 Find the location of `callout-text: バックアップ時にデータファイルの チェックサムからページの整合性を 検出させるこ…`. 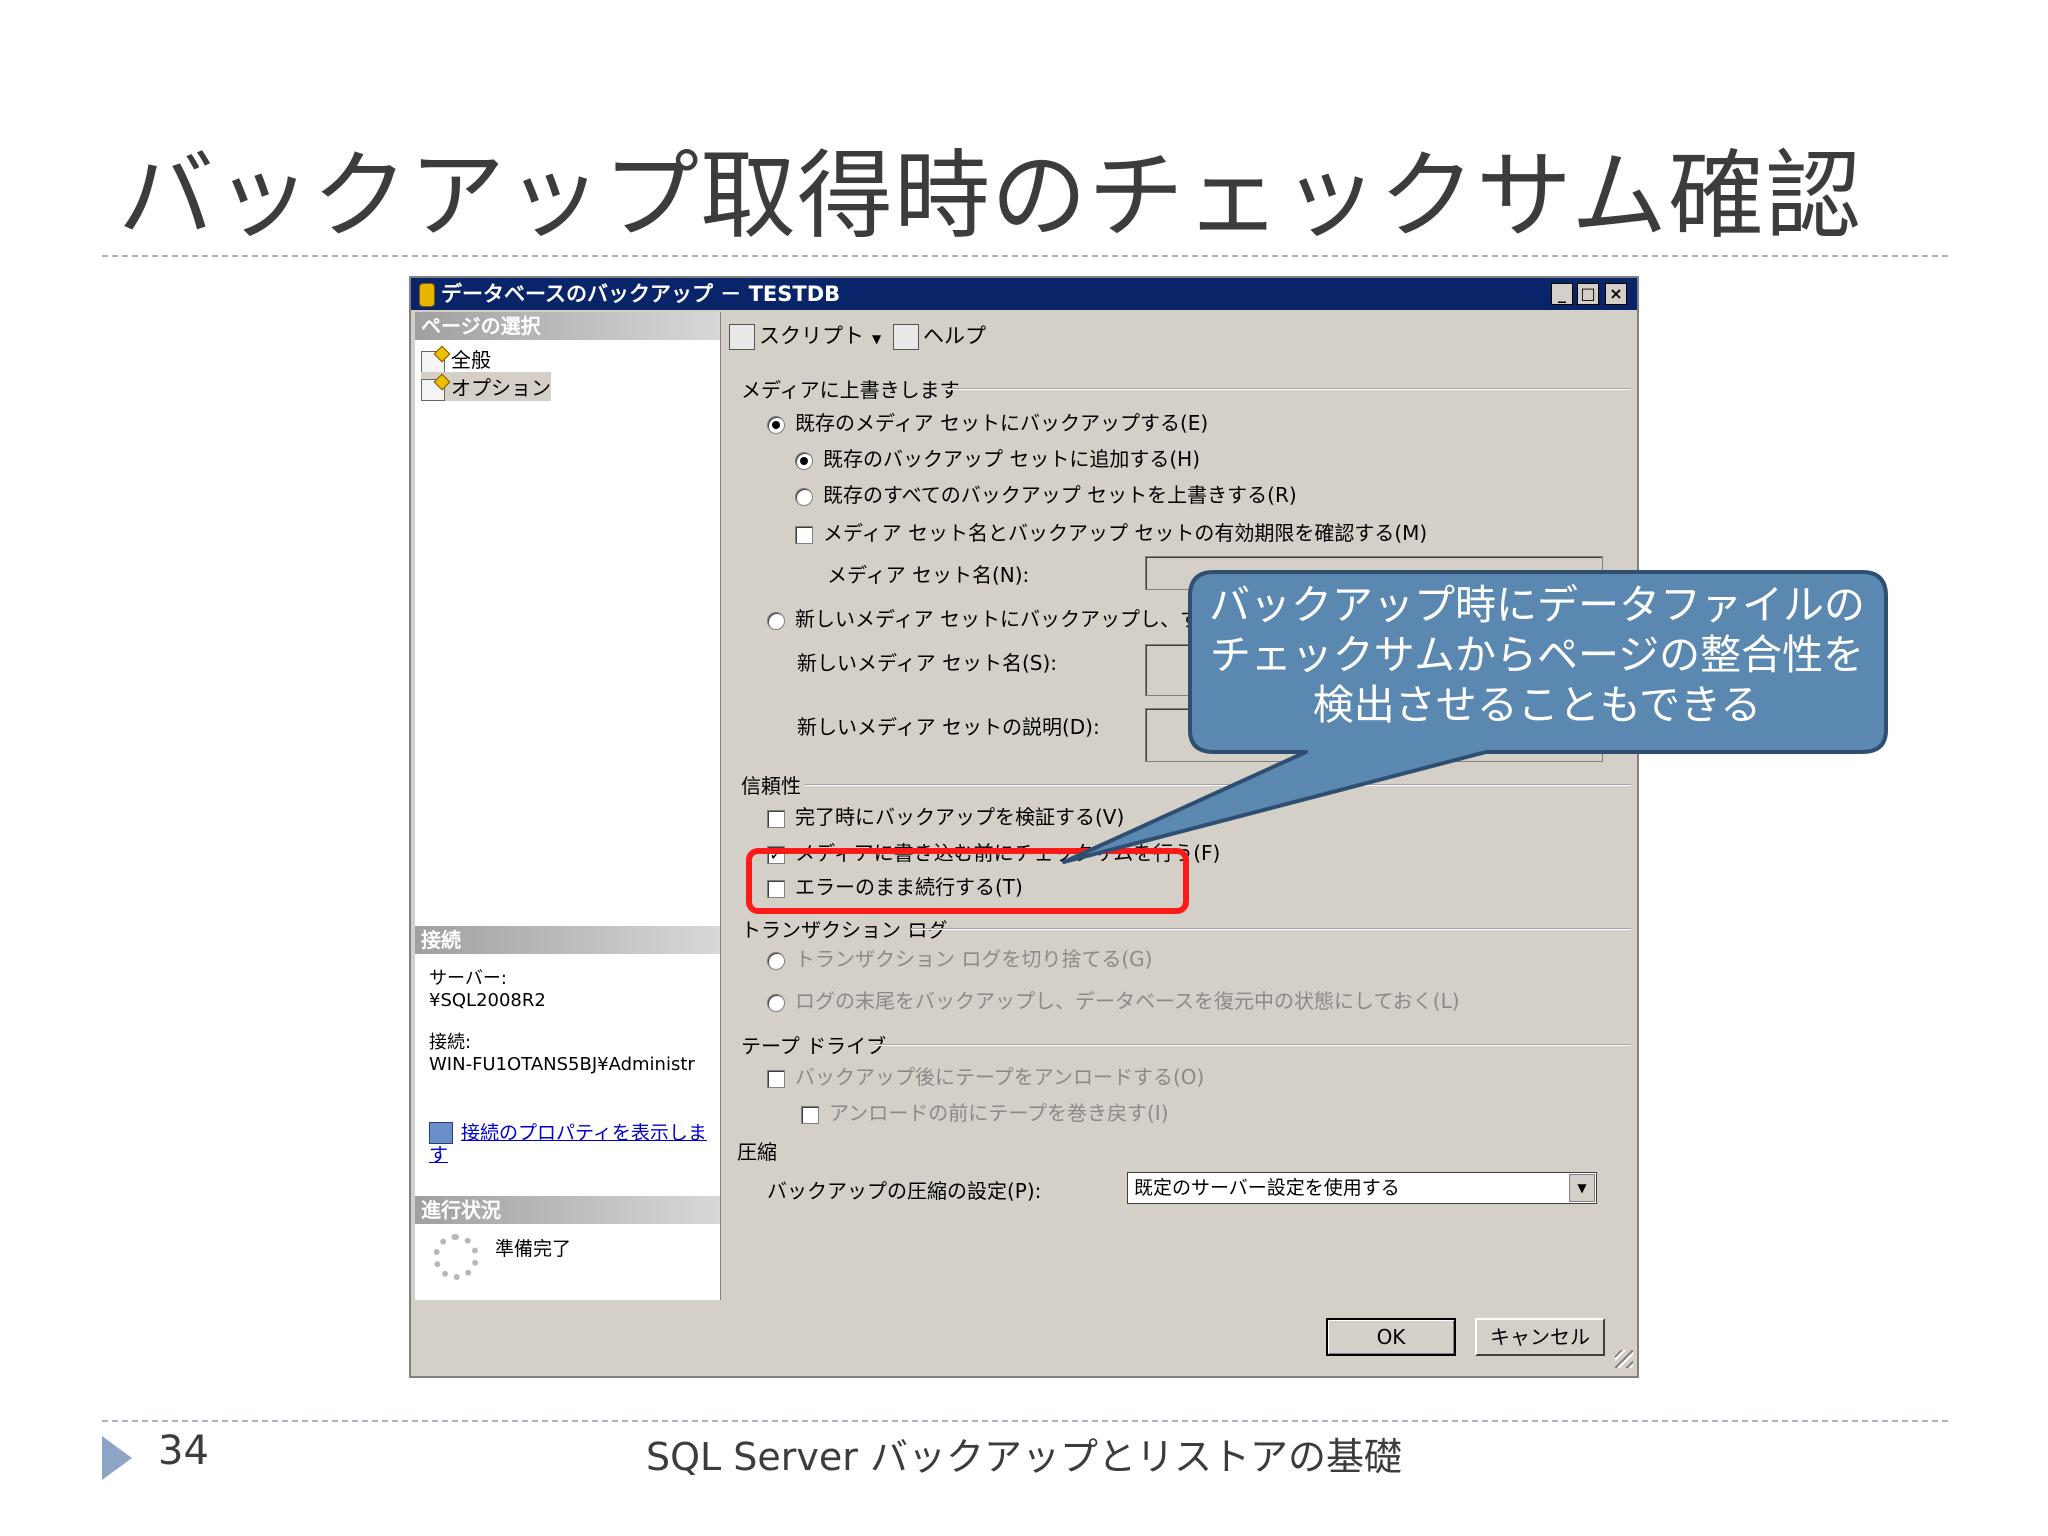

callout-text: バックアップ時にデータファイルの チェックサムからページの整合性を 検出させるこ… is located at coordinates (1537, 655).